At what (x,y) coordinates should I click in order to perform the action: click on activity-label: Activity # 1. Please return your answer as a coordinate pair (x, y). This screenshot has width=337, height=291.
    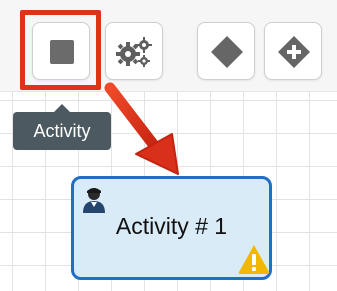
    Looking at the image, I should click on (171, 226).